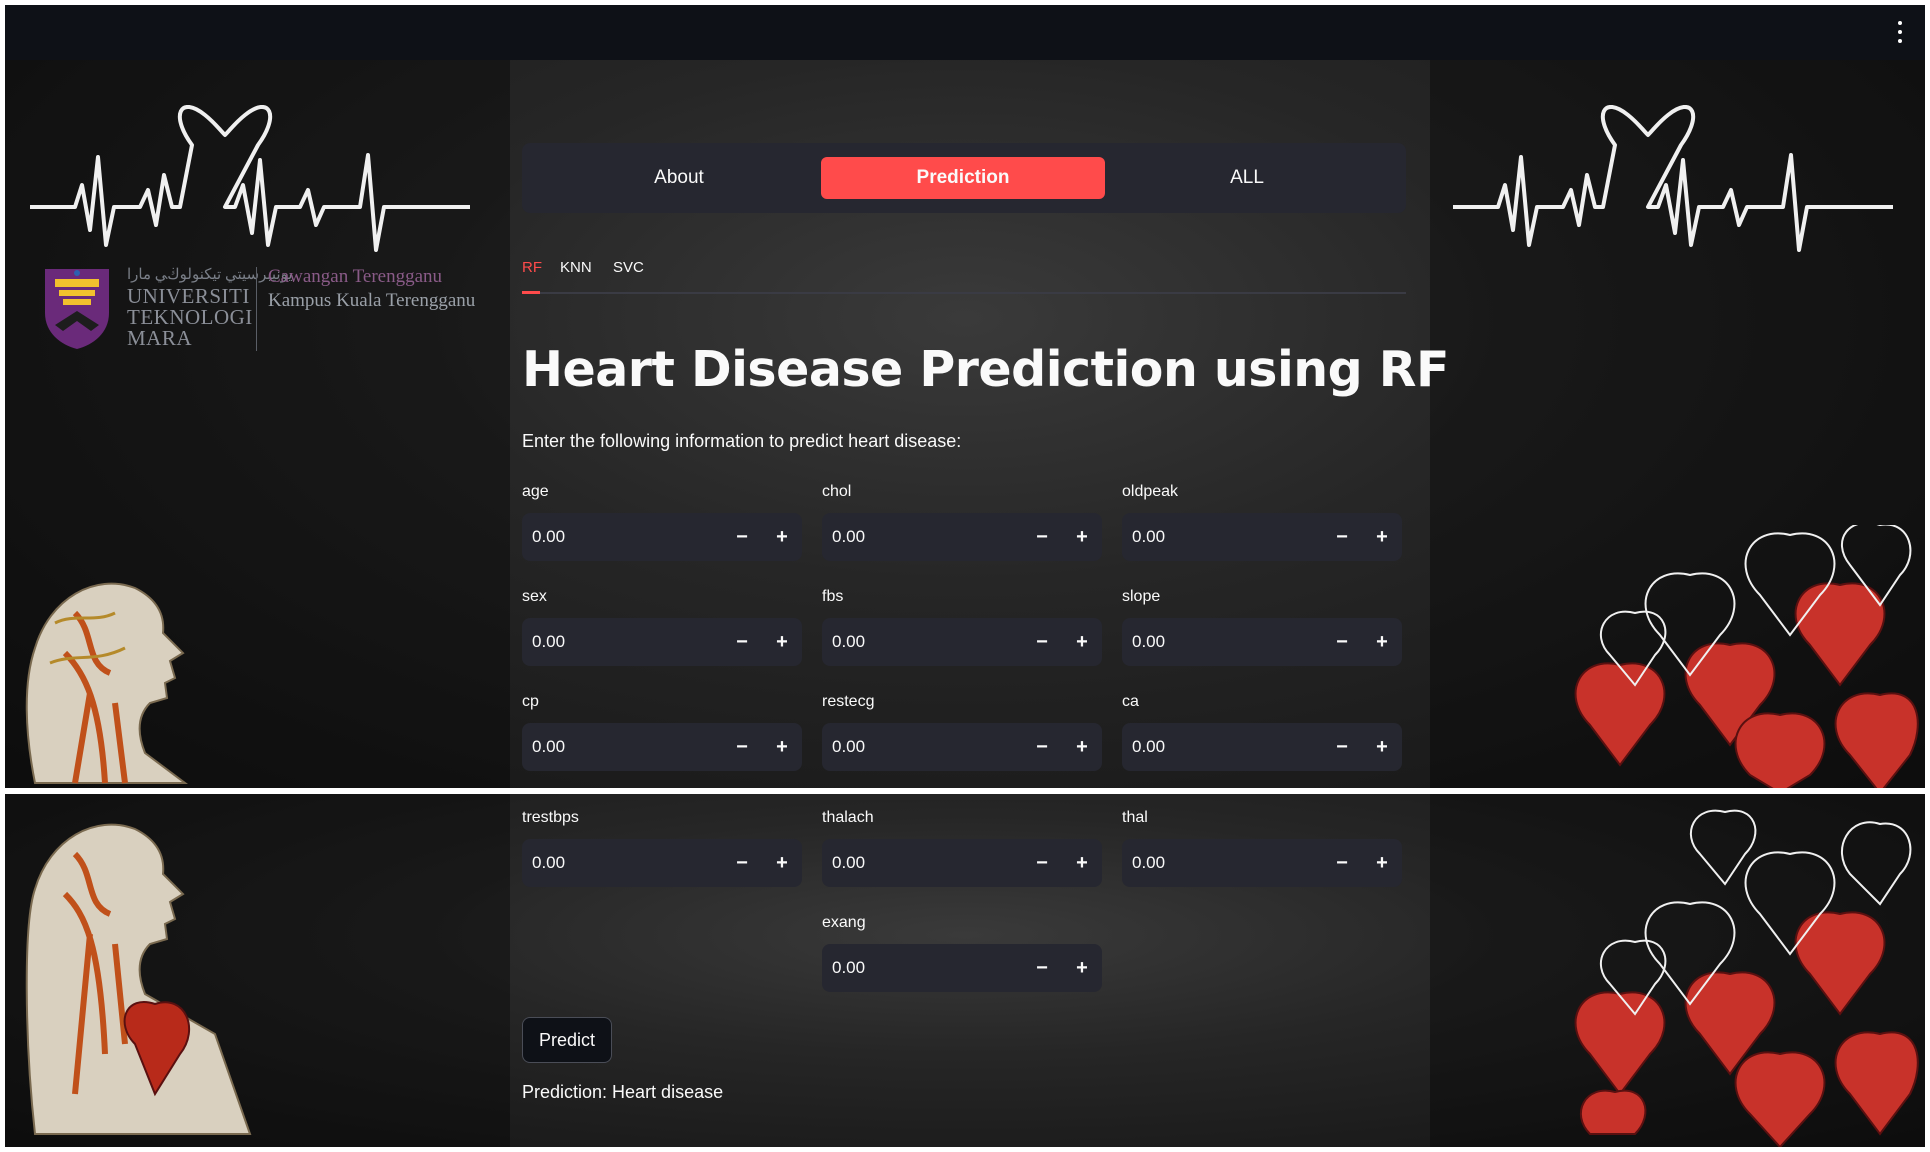 The height and width of the screenshot is (1152, 1930). What do you see at coordinates (848, 817) in the screenshot?
I see `label-thalach: thalach` at bounding box center [848, 817].